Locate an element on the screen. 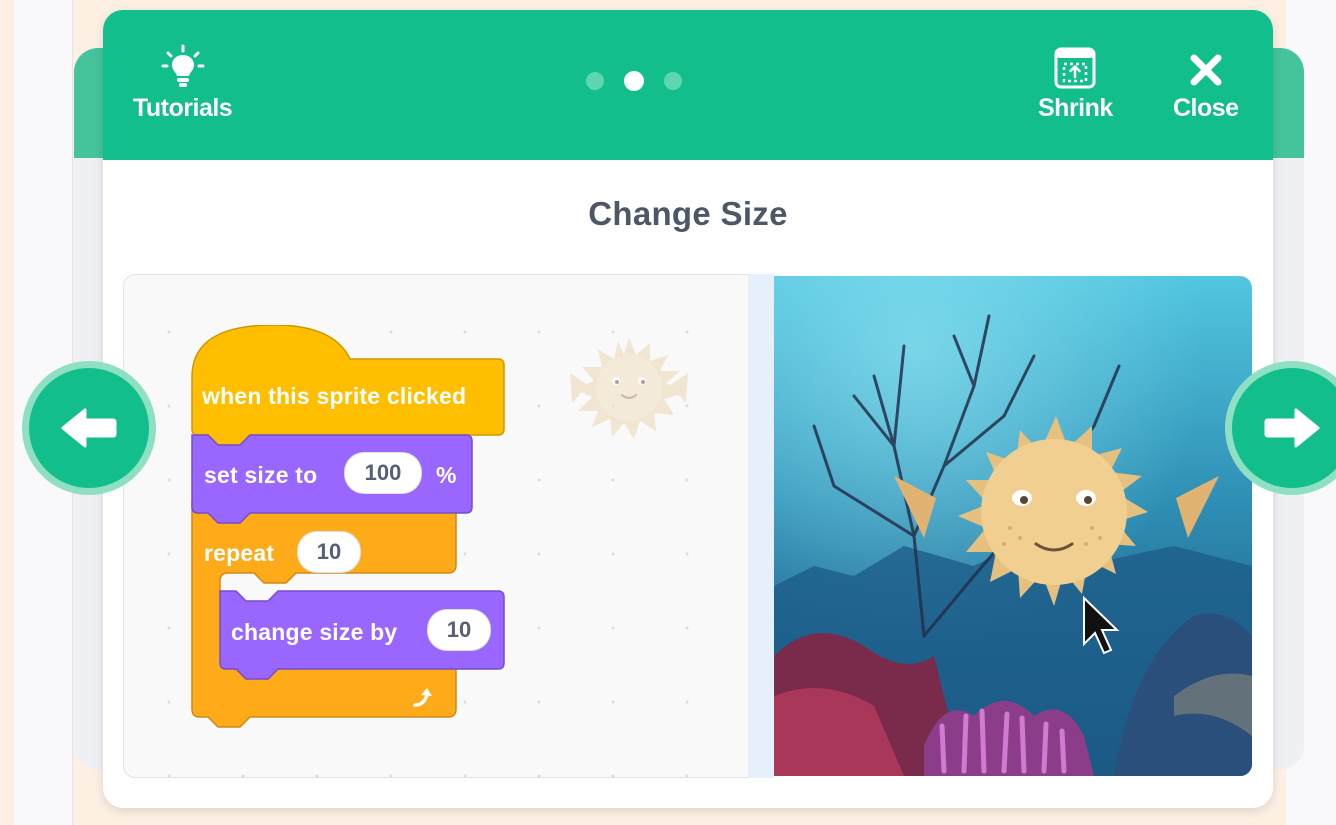 The width and height of the screenshot is (1336, 825). set-size-label: set size to is located at coordinates (261, 475).